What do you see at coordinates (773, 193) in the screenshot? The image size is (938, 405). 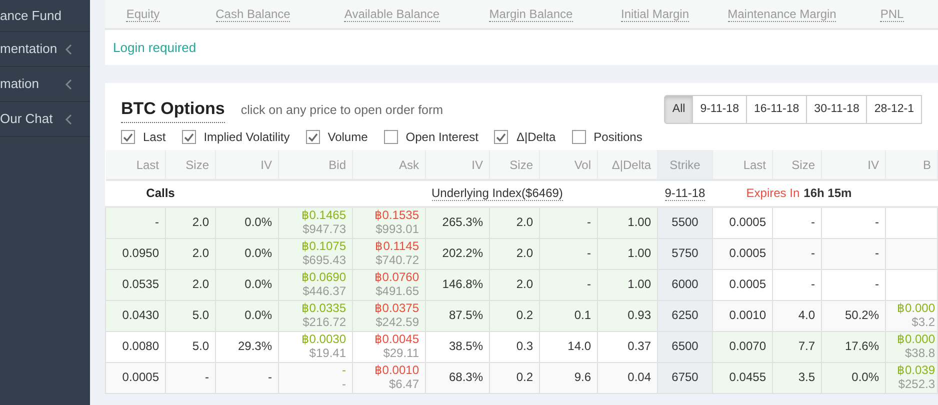 I see `expires-label: Expires In` at bounding box center [773, 193].